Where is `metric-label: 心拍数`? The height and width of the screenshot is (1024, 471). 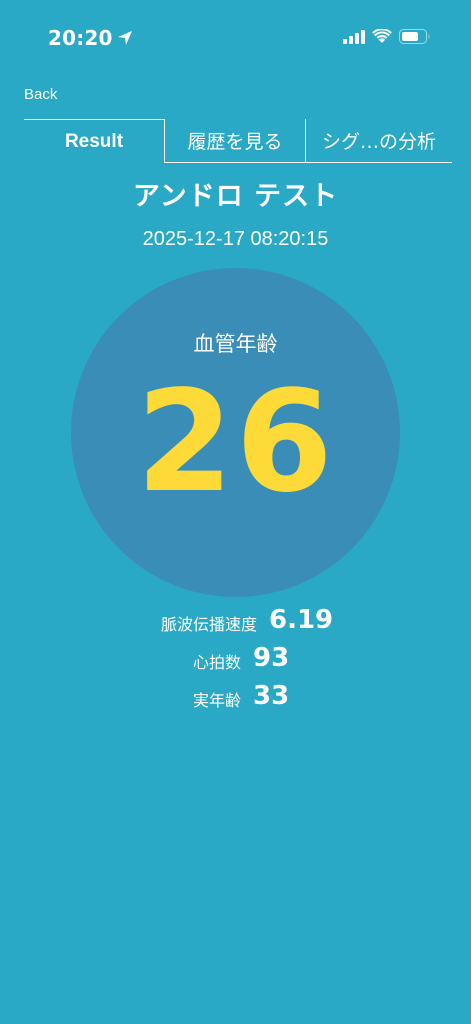 metric-label: 心拍数 is located at coordinates (216, 662).